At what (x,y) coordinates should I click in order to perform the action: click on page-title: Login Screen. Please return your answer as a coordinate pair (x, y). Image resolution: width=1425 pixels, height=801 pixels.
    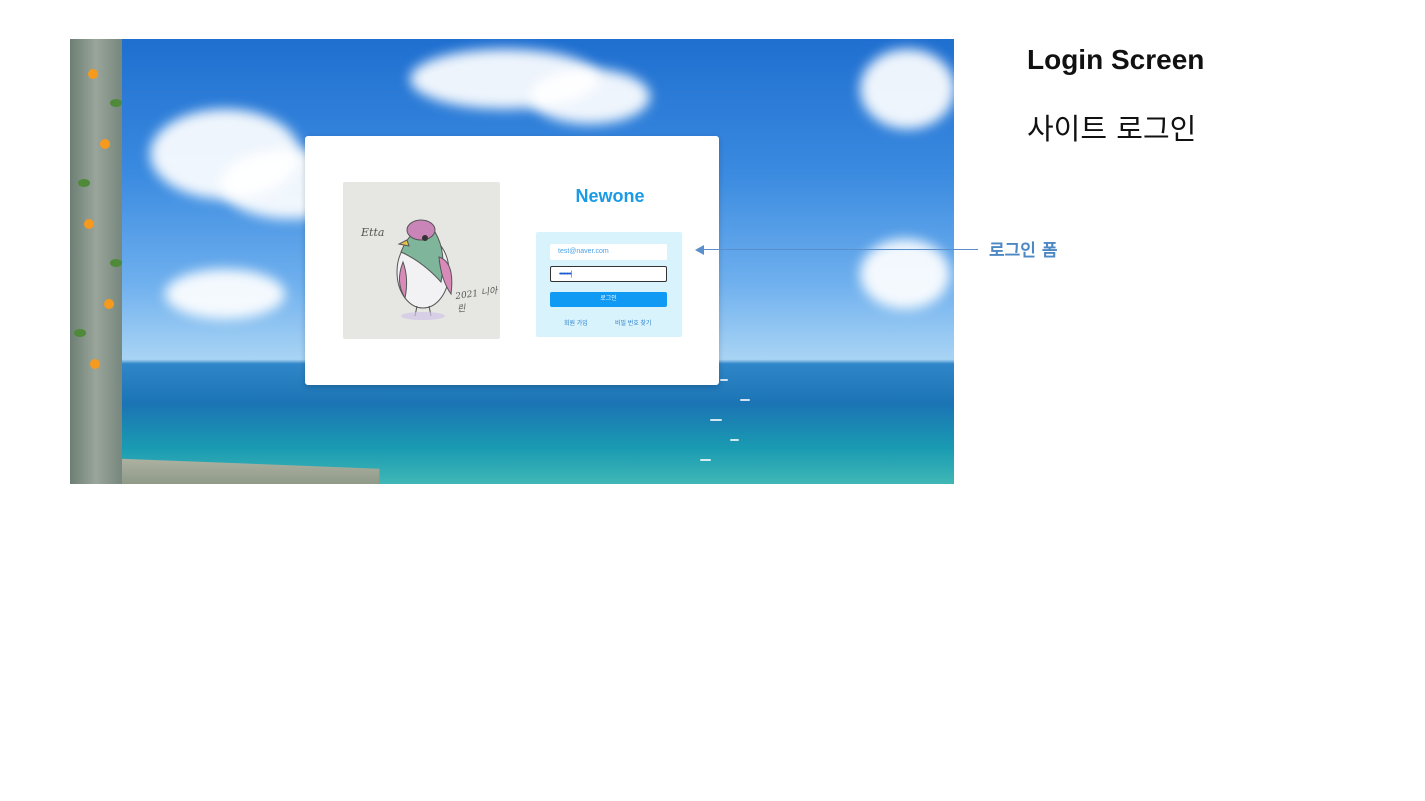
    Looking at the image, I should click on (1116, 59).